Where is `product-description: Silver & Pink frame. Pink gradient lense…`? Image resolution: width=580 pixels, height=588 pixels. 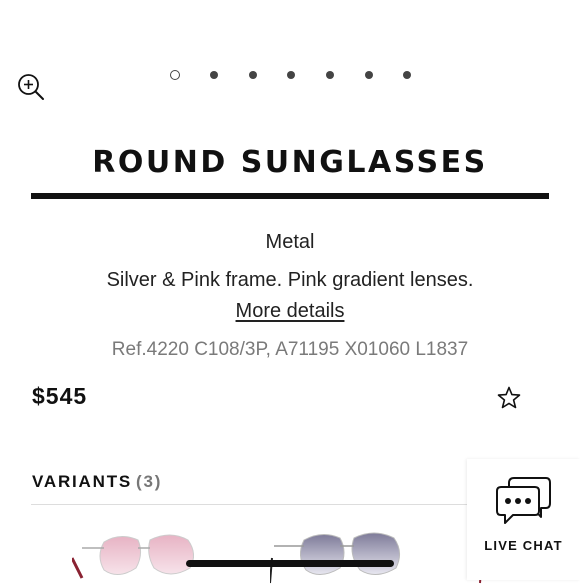
product-description: Silver & Pink frame. Pink gradient lense… is located at coordinates (290, 280).